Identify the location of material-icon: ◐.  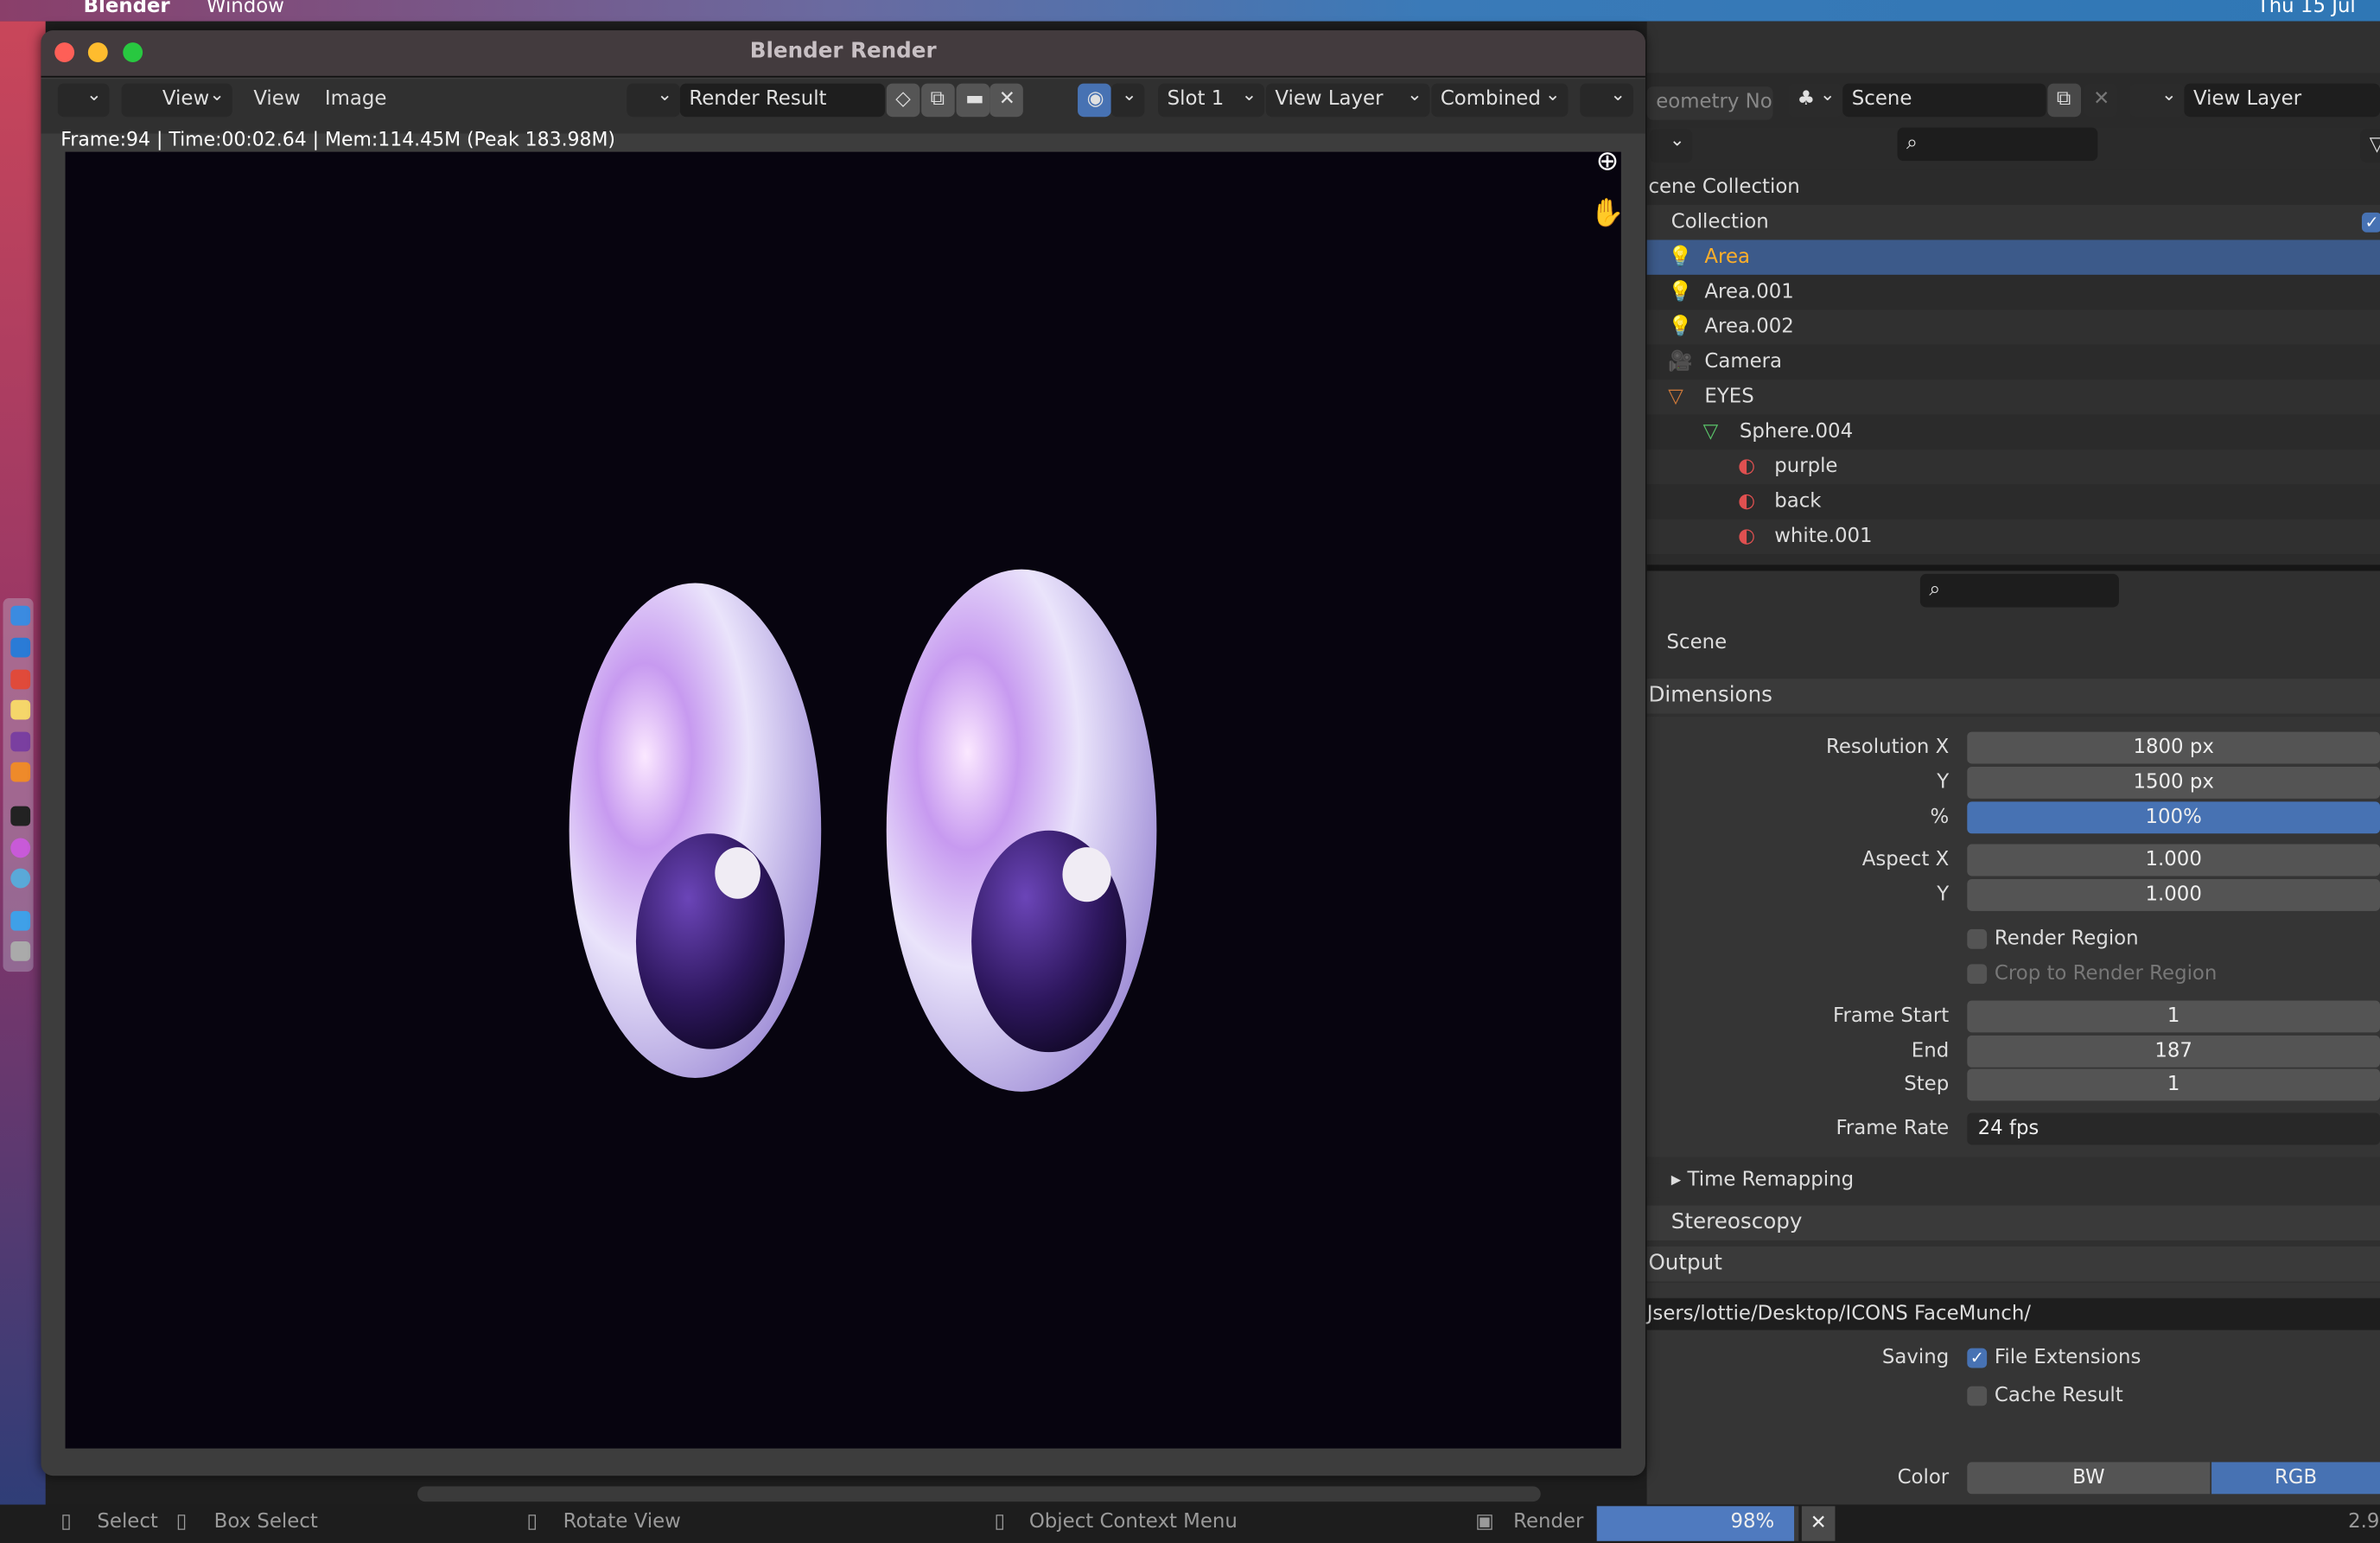
(1747, 467).